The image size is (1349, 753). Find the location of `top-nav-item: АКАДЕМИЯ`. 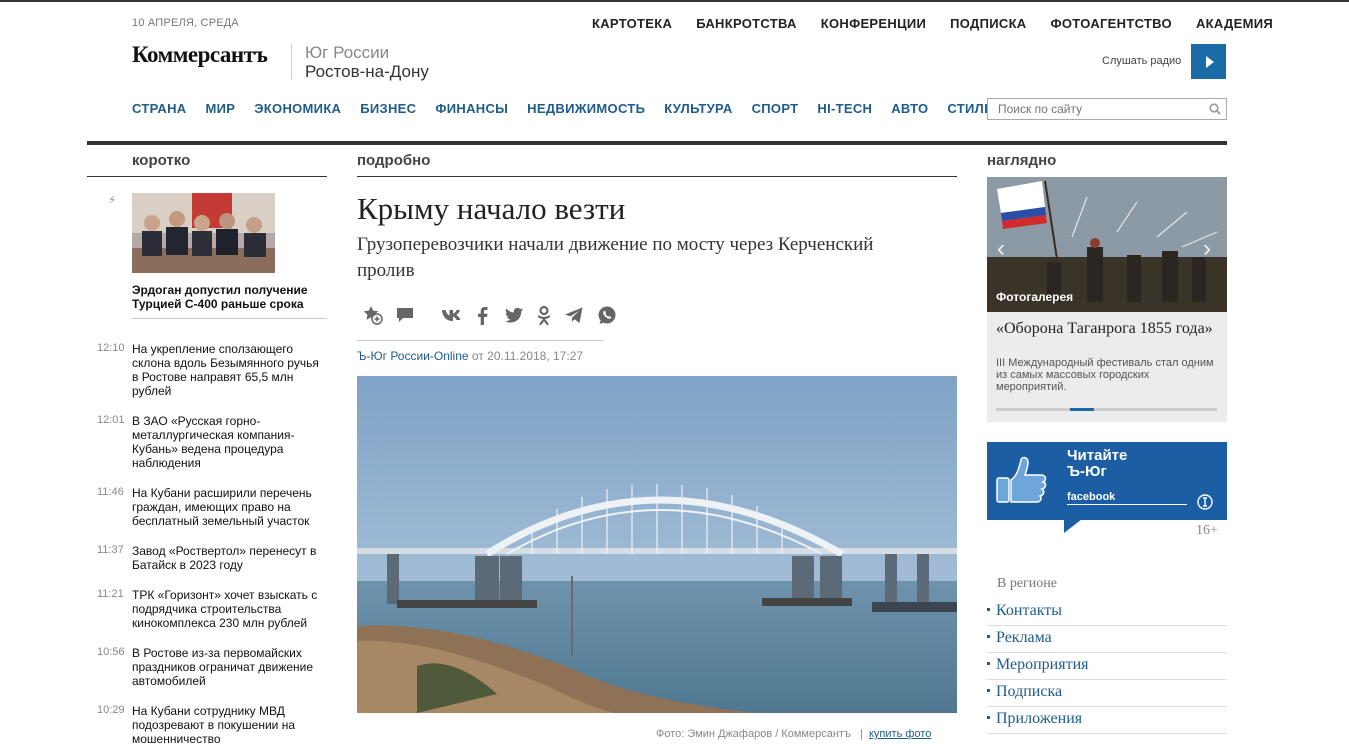

top-nav-item: АКАДЕМИЯ is located at coordinates (1234, 23).